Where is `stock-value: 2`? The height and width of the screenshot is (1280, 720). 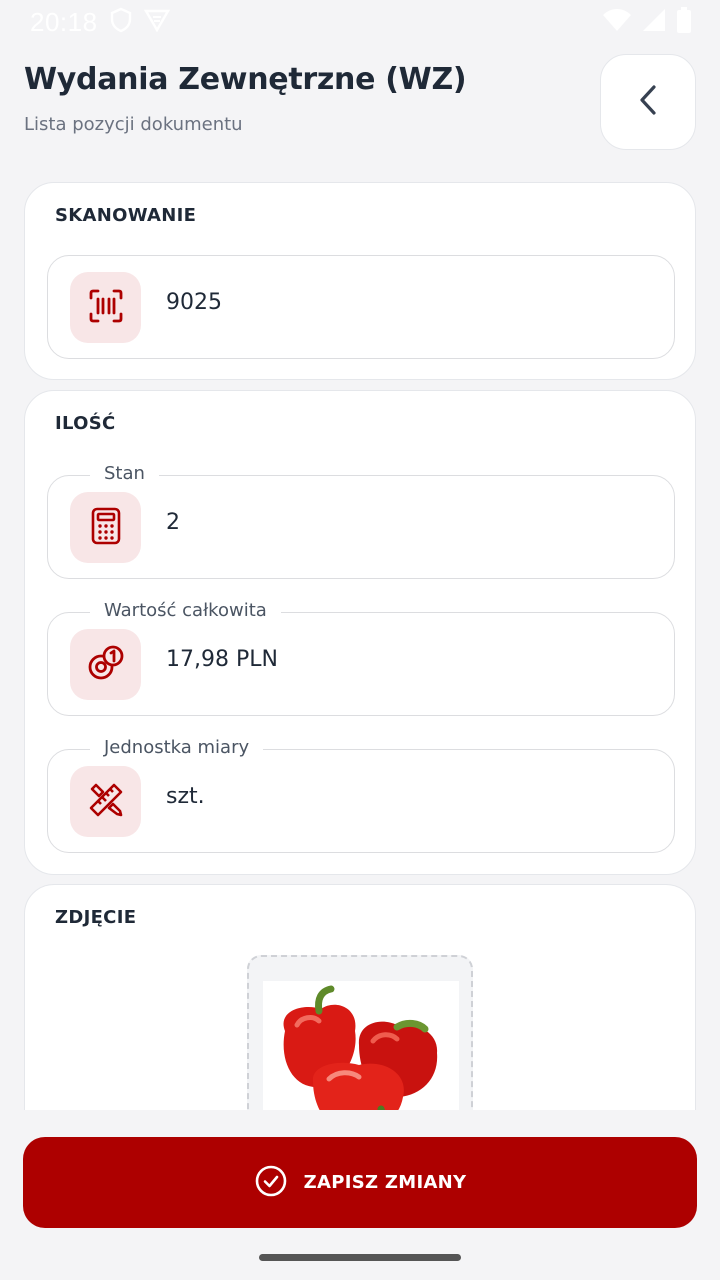 stock-value: 2 is located at coordinates (173, 522).